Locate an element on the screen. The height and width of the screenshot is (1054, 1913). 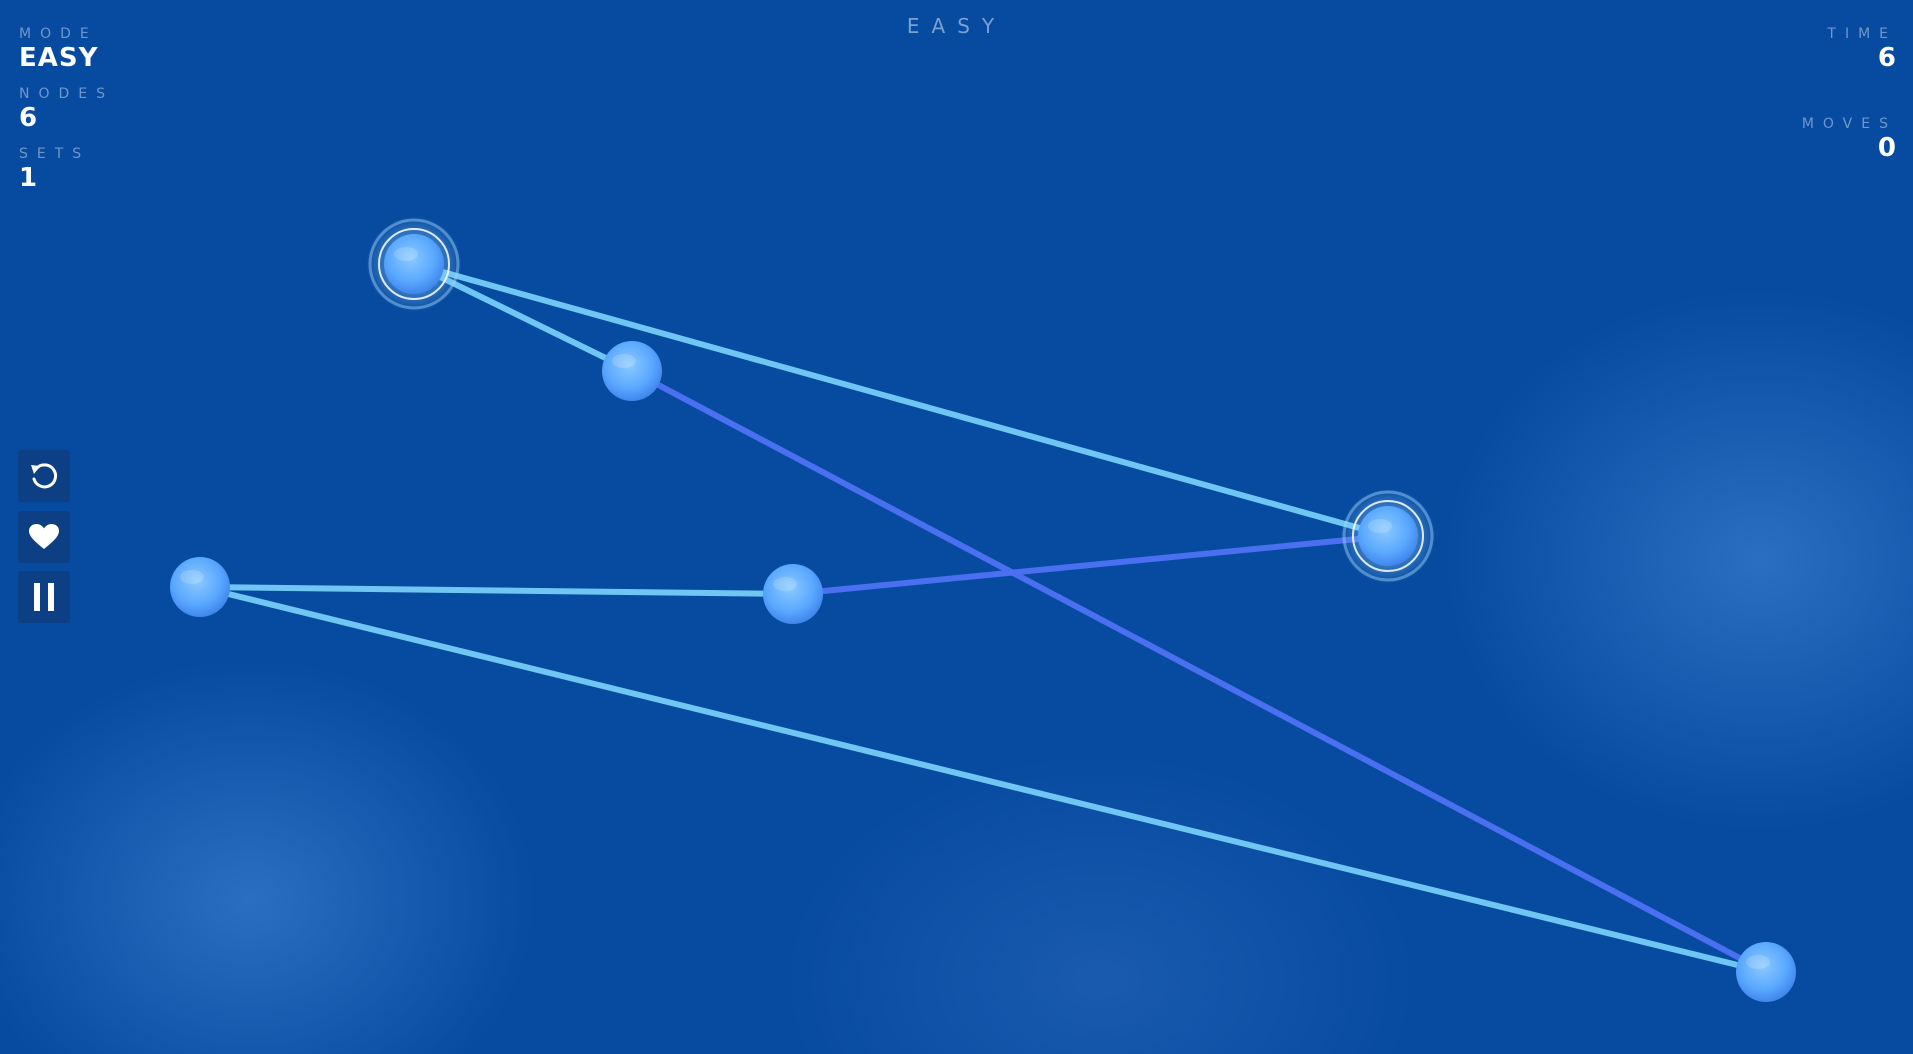
mode-value: EASY is located at coordinates (59, 58).